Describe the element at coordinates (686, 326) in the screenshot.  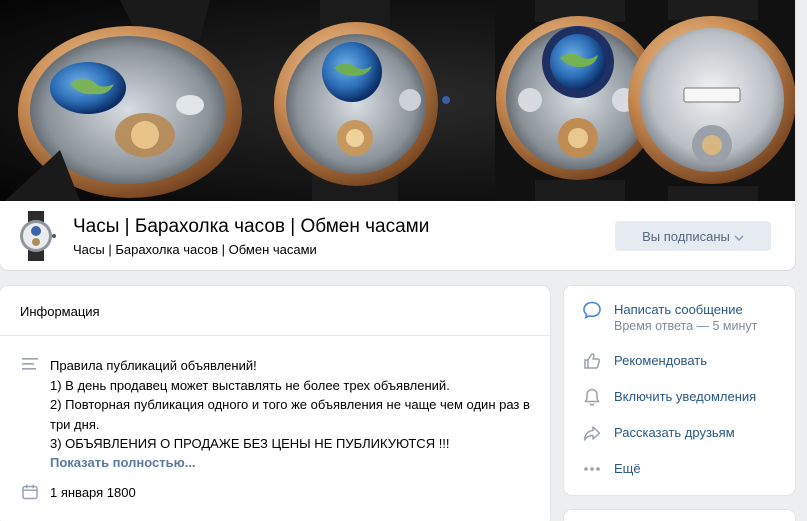
I see `response-time-text: Время ответа — 5 минут` at that location.